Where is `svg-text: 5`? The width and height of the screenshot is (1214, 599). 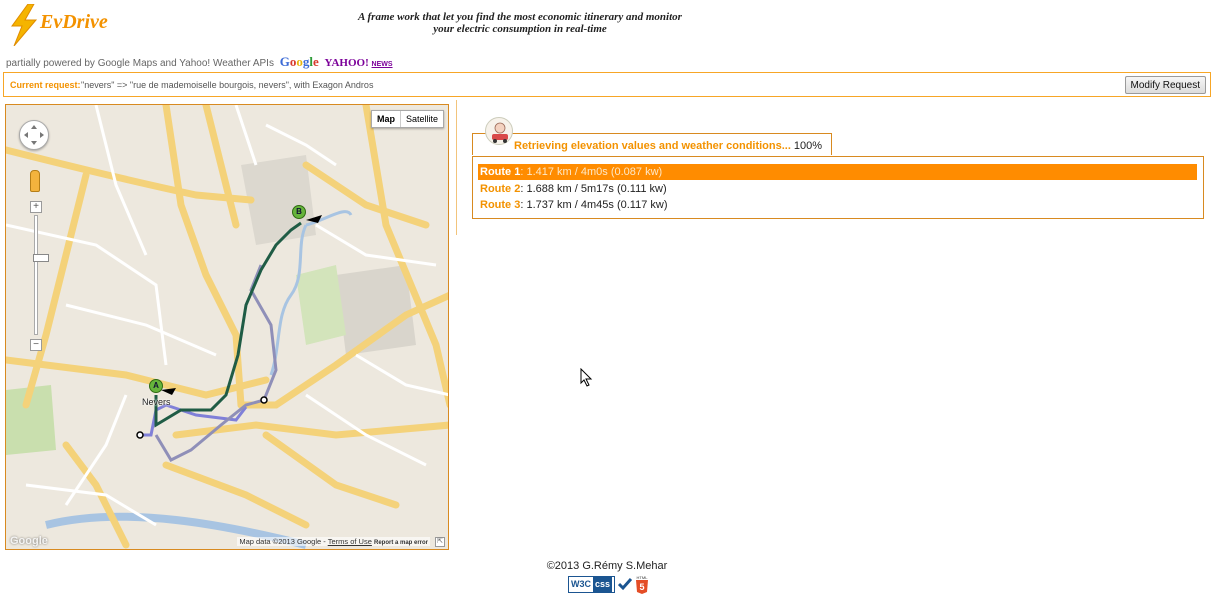
svg-text: 5 is located at coordinates (642, 587).